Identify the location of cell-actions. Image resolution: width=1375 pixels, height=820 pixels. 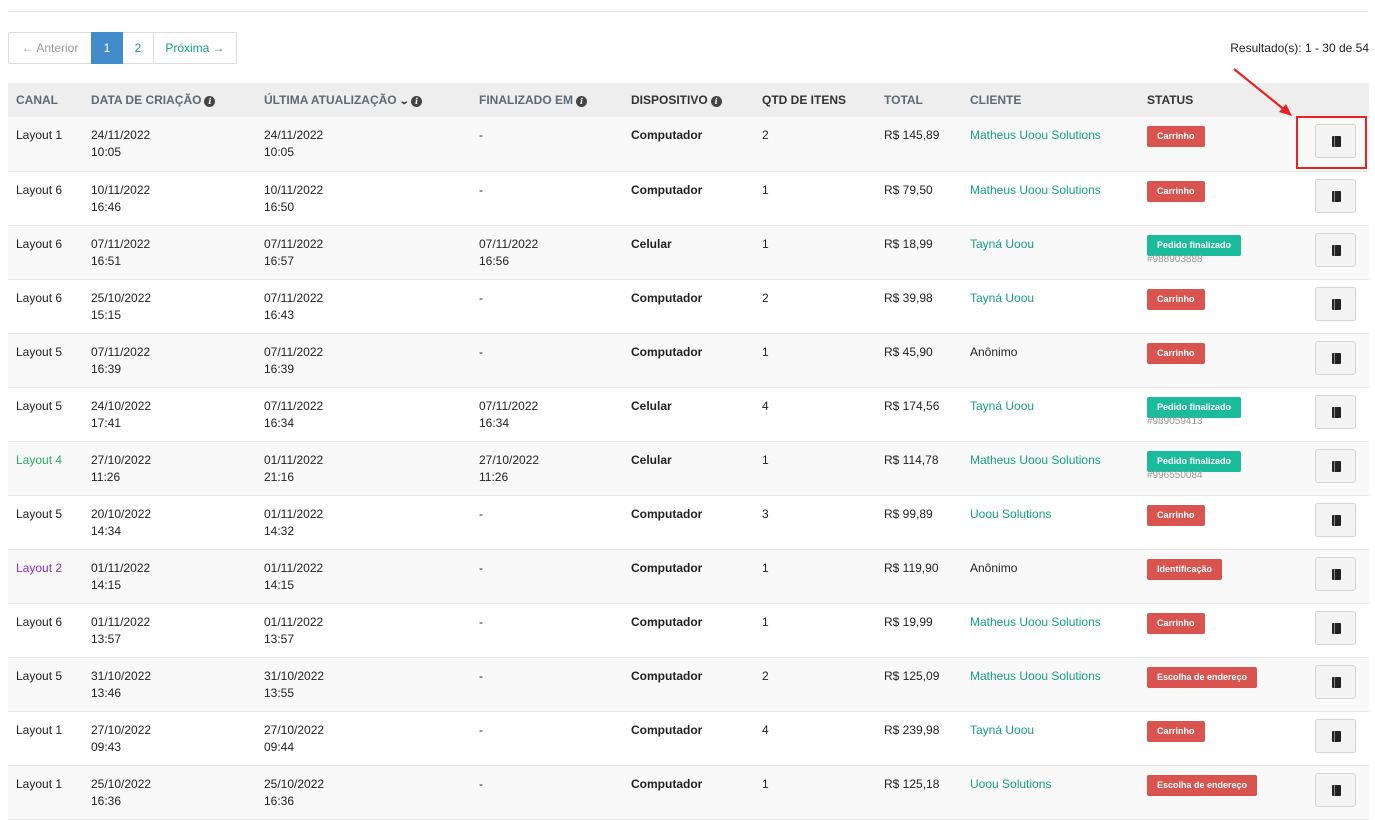
(1329, 522).